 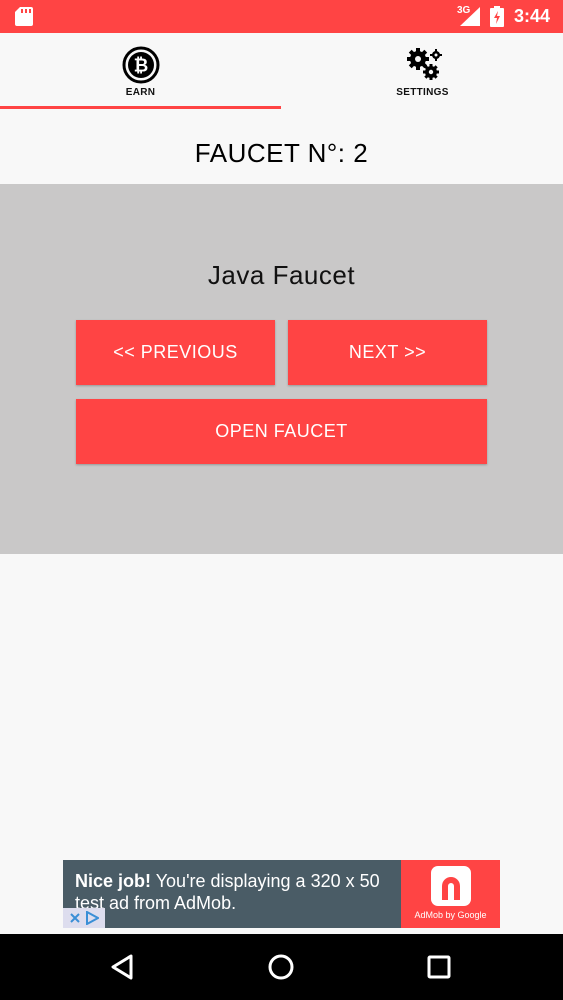 What do you see at coordinates (497, 16) in the screenshot?
I see `battery-icon` at bounding box center [497, 16].